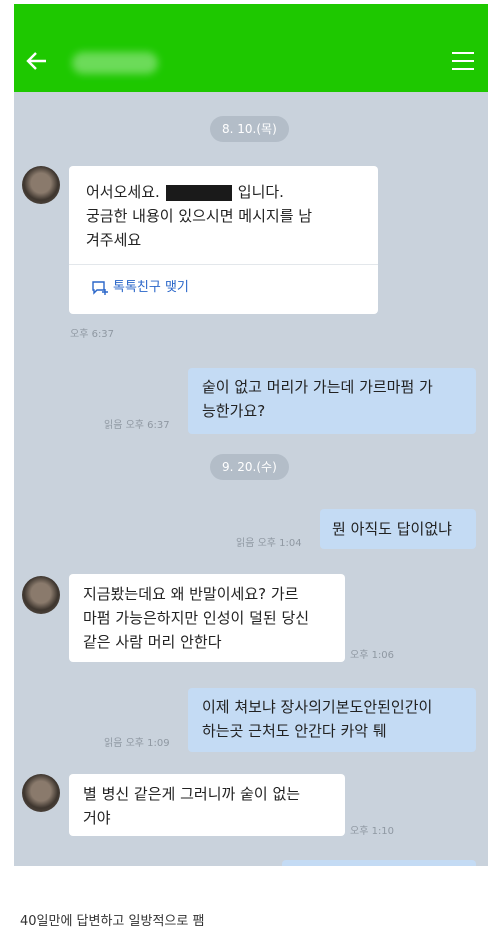 This screenshot has height=935, width=500. I want to click on message-text: 뭔 아직도 답이없냐, so click(392, 529).